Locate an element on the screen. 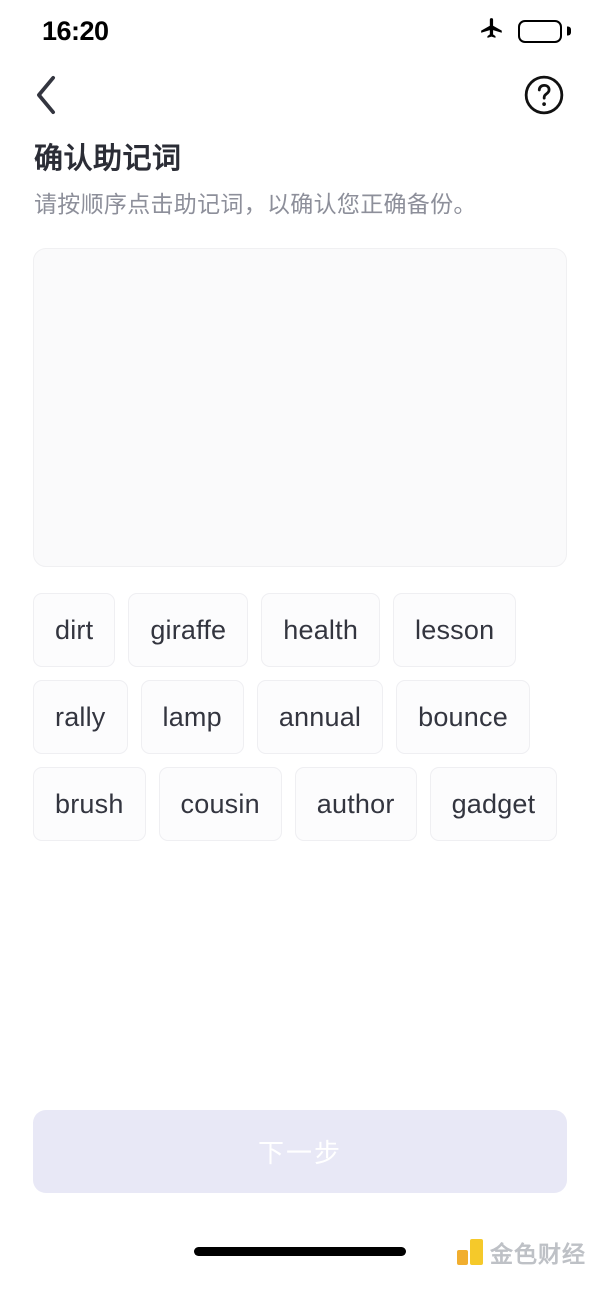 This screenshot has width=600, height=1299. question-circle-icon is located at coordinates (544, 95).